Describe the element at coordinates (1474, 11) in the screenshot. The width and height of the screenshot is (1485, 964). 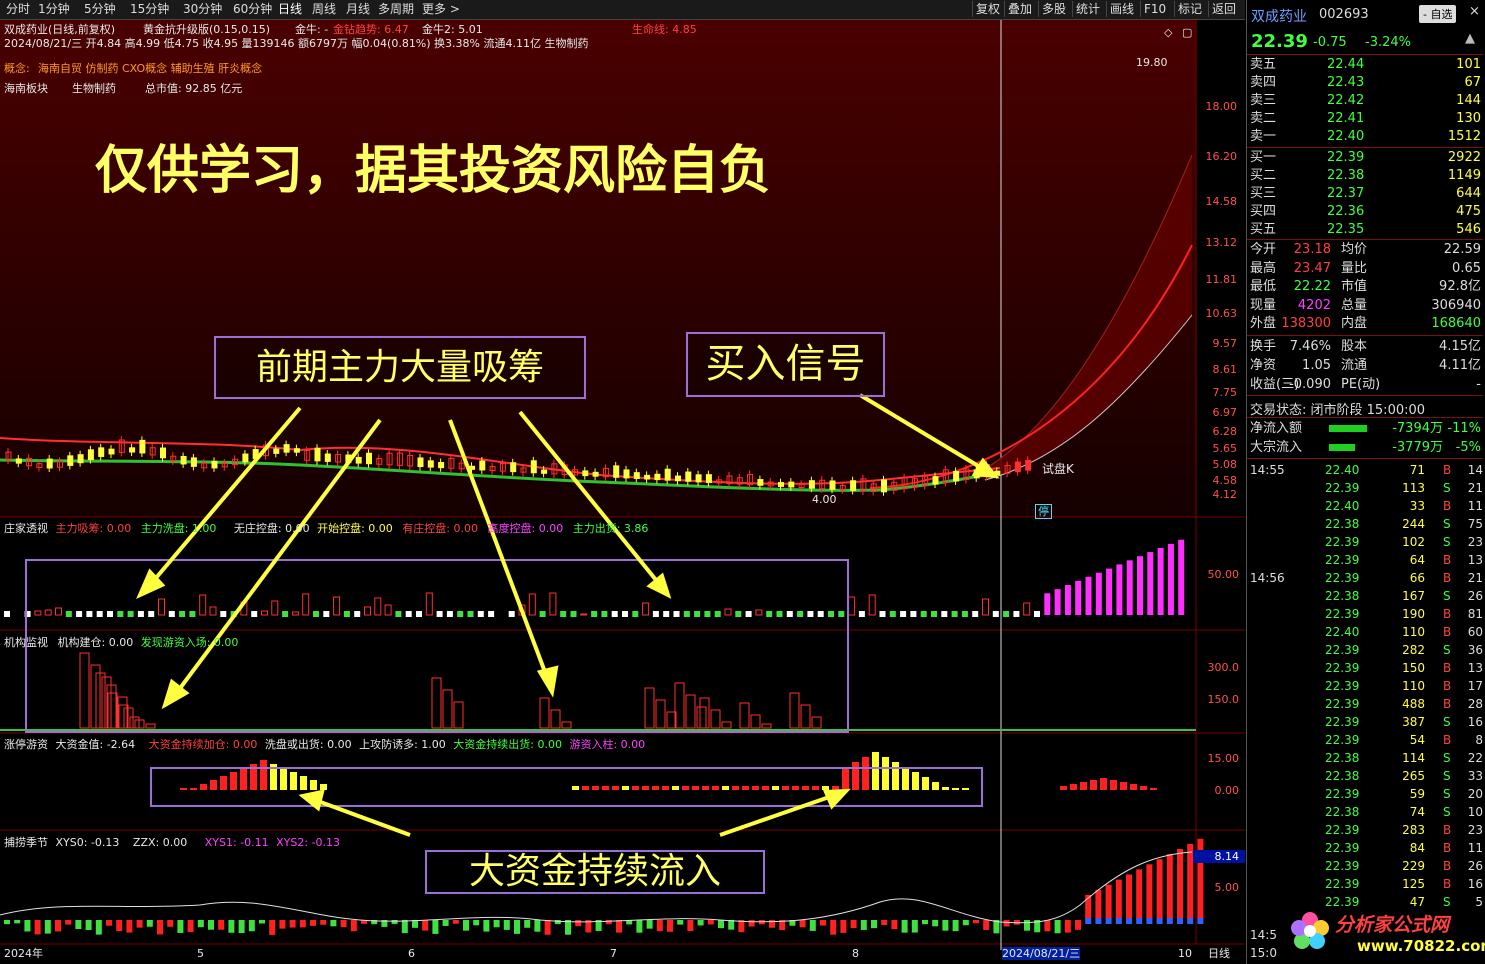
I see `close-panel-icon: ×` at that location.